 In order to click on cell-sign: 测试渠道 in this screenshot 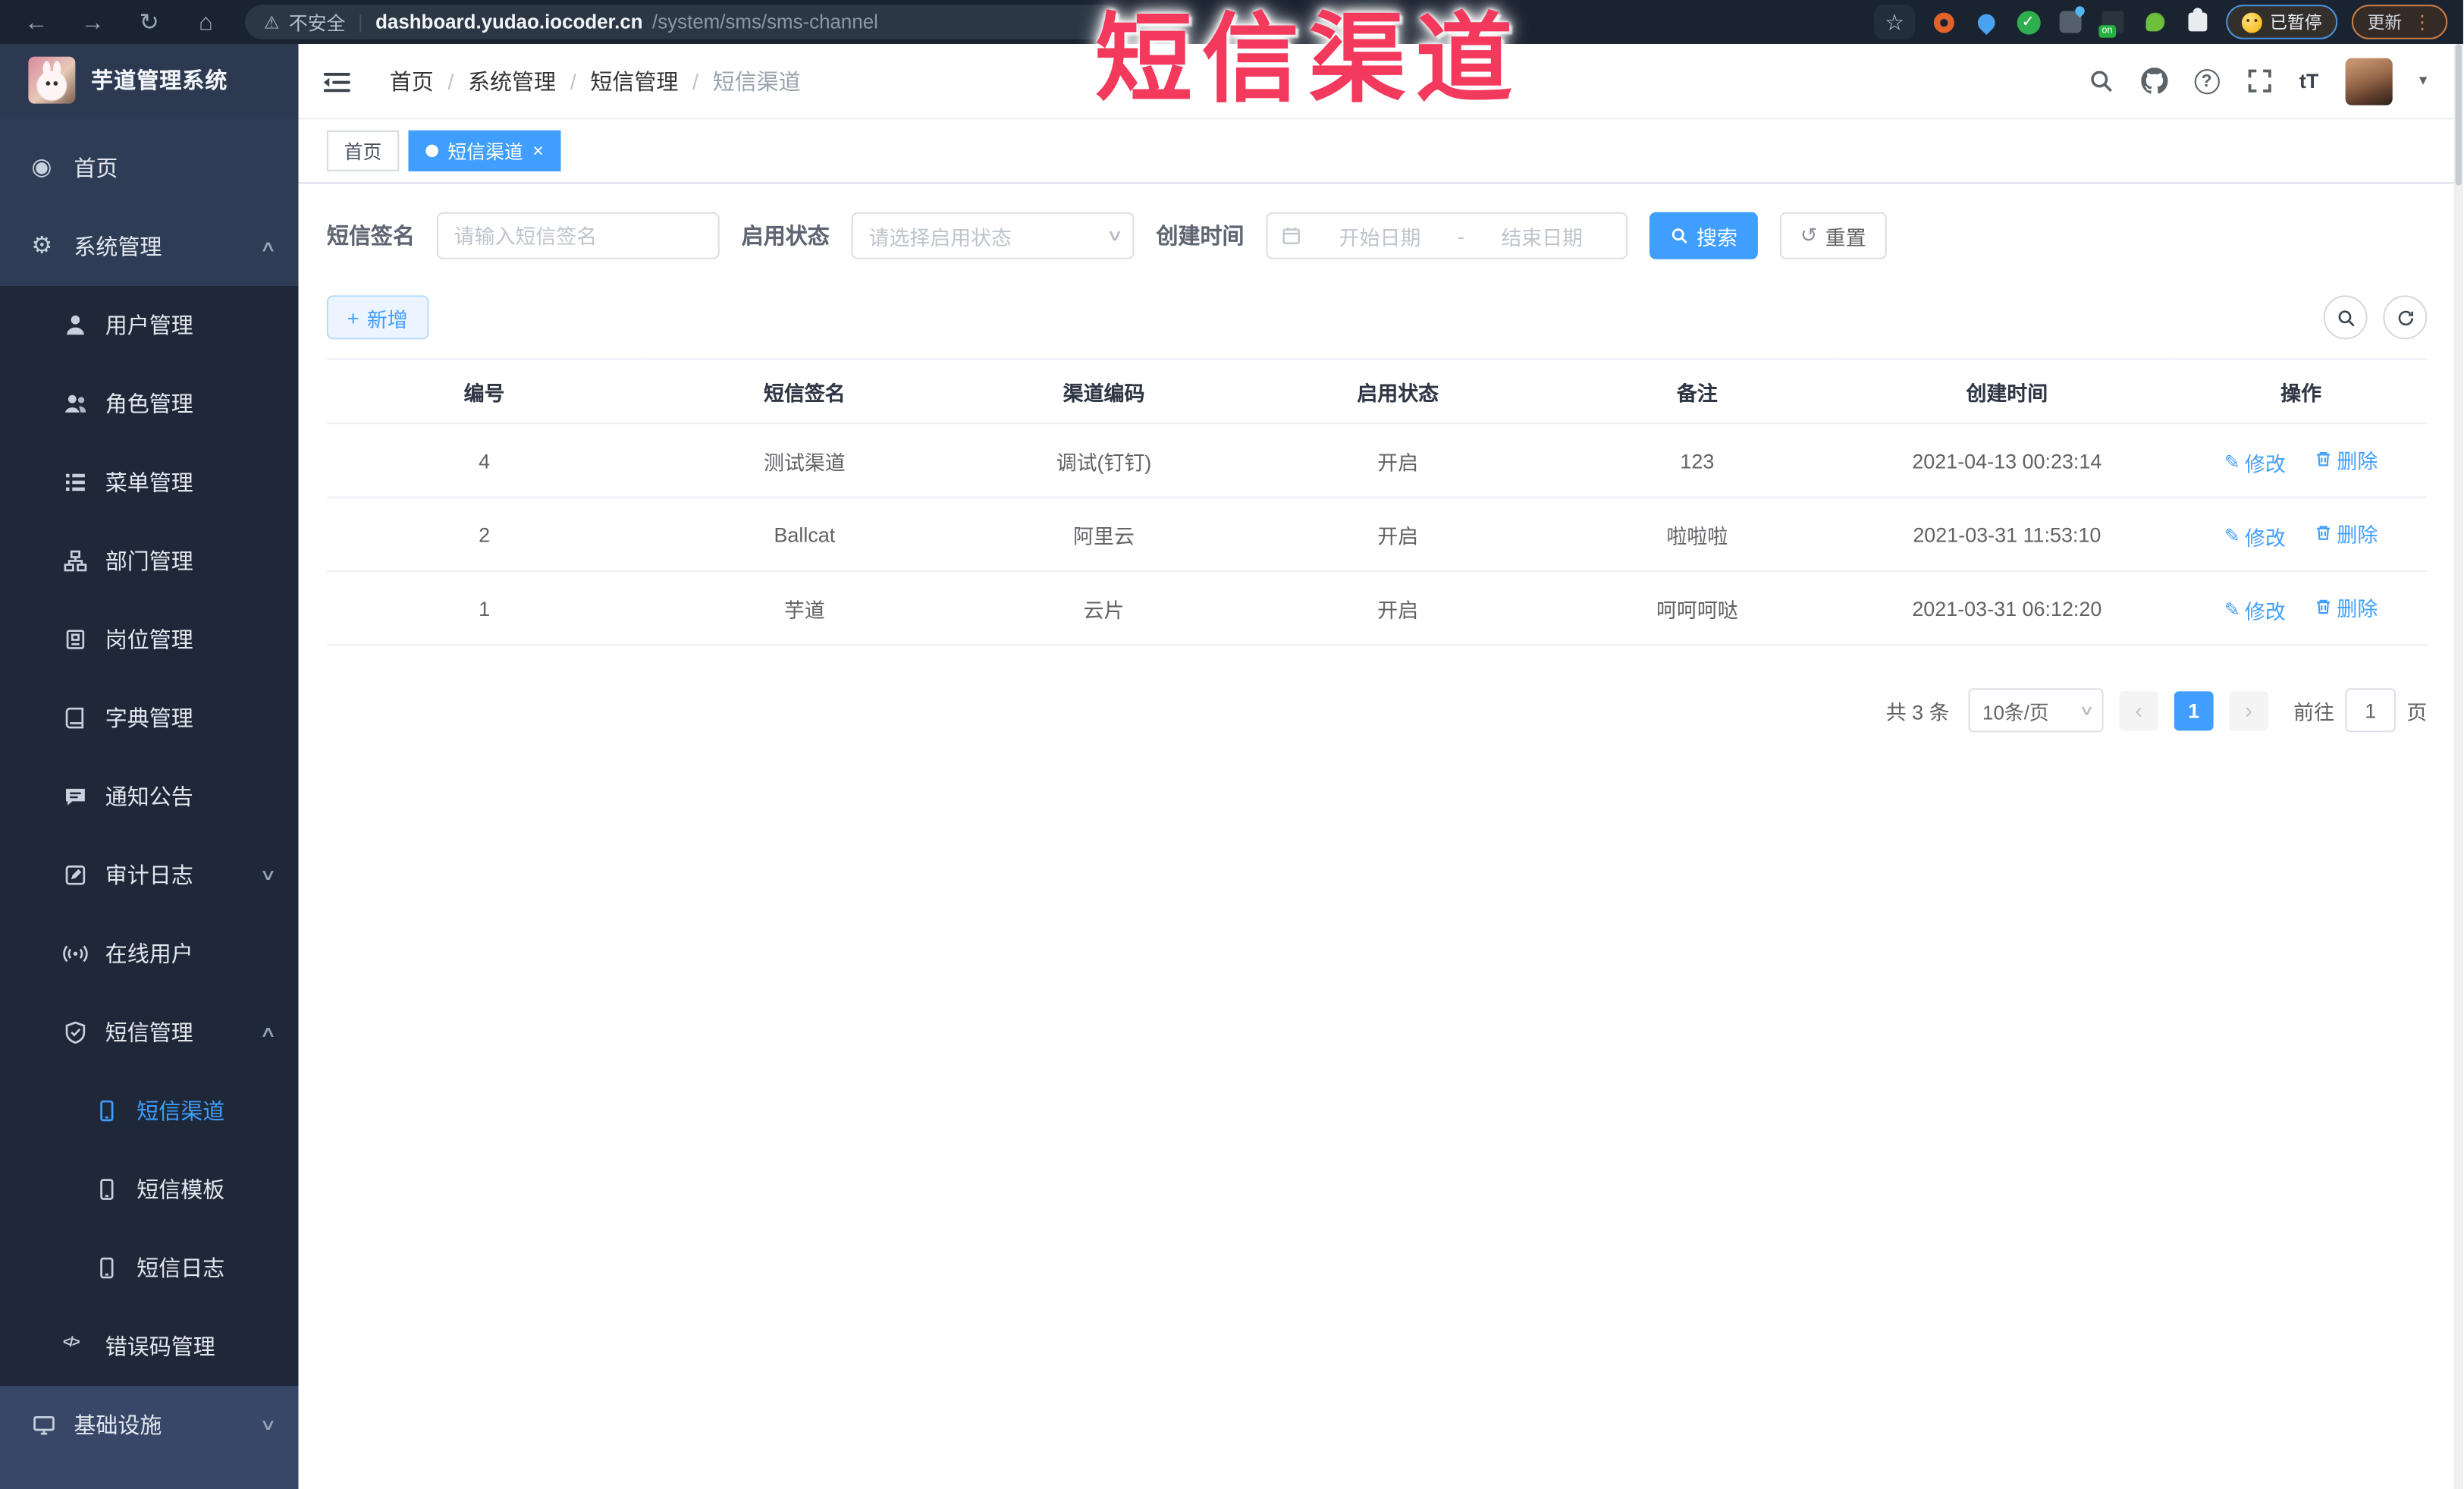, I will do `click(805, 460)`.